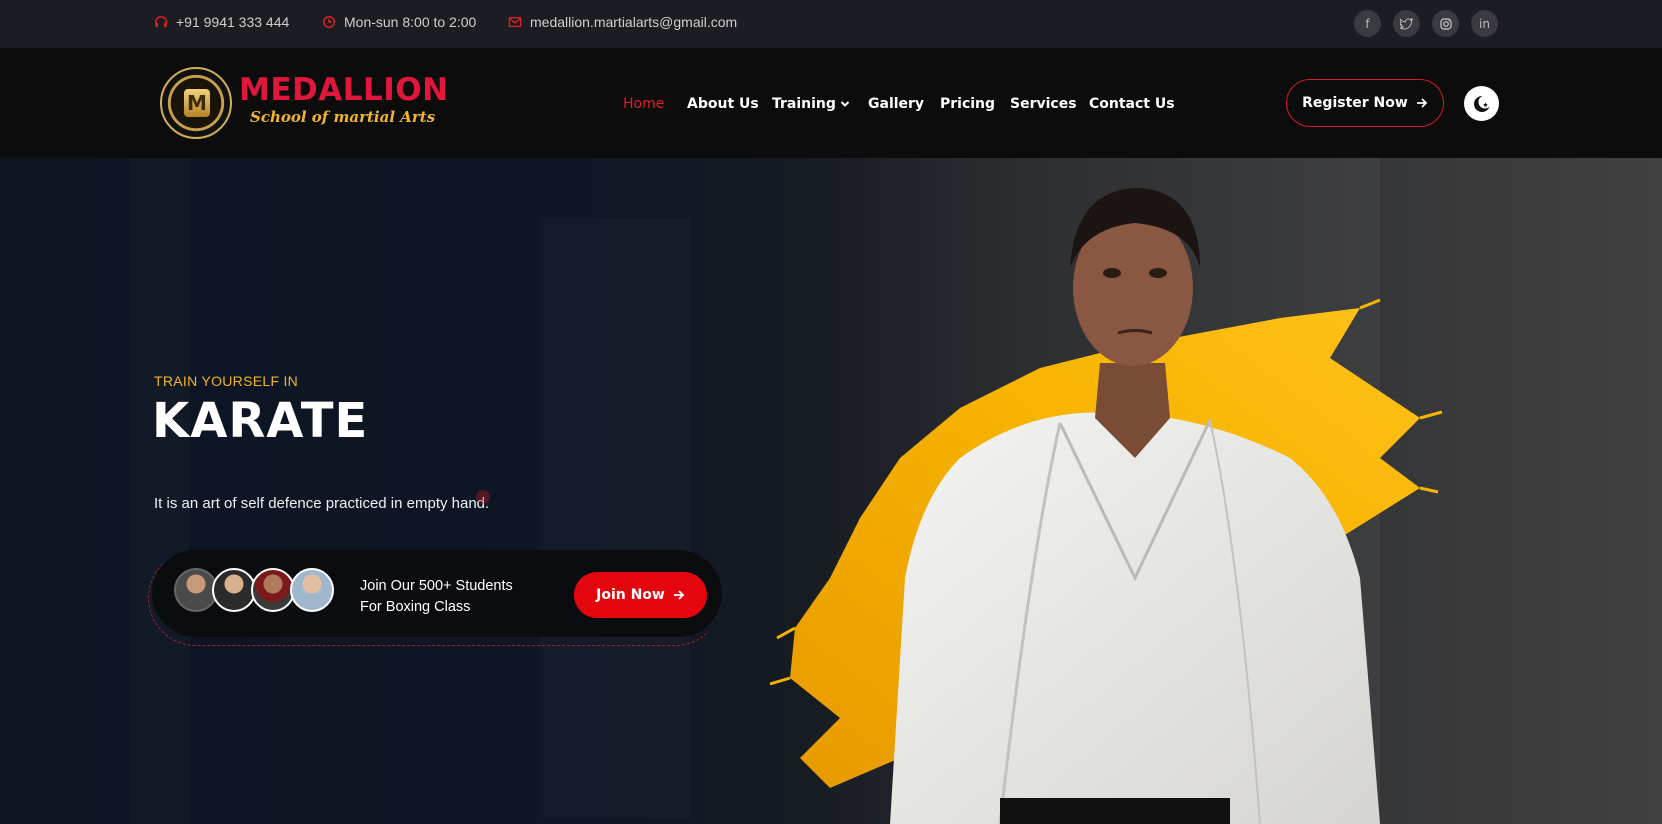 The height and width of the screenshot is (824, 1662). Describe the element at coordinates (415, 607) in the screenshot. I see `join-line-2: For Boxing Class` at that location.